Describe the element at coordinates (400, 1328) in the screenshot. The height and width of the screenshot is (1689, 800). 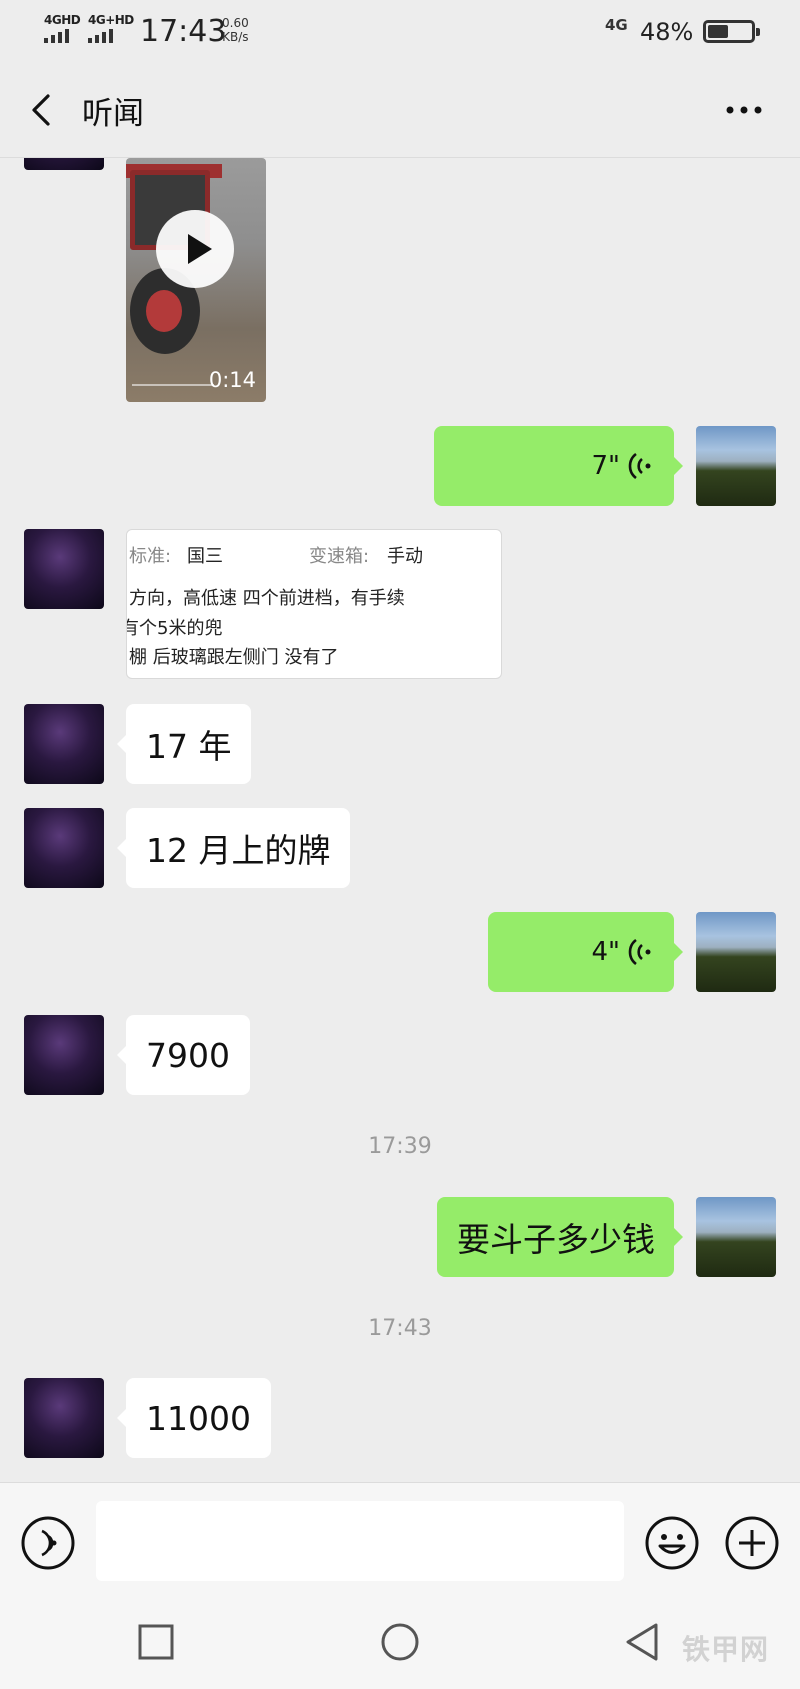
I see `timestamp: 17:43` at that location.